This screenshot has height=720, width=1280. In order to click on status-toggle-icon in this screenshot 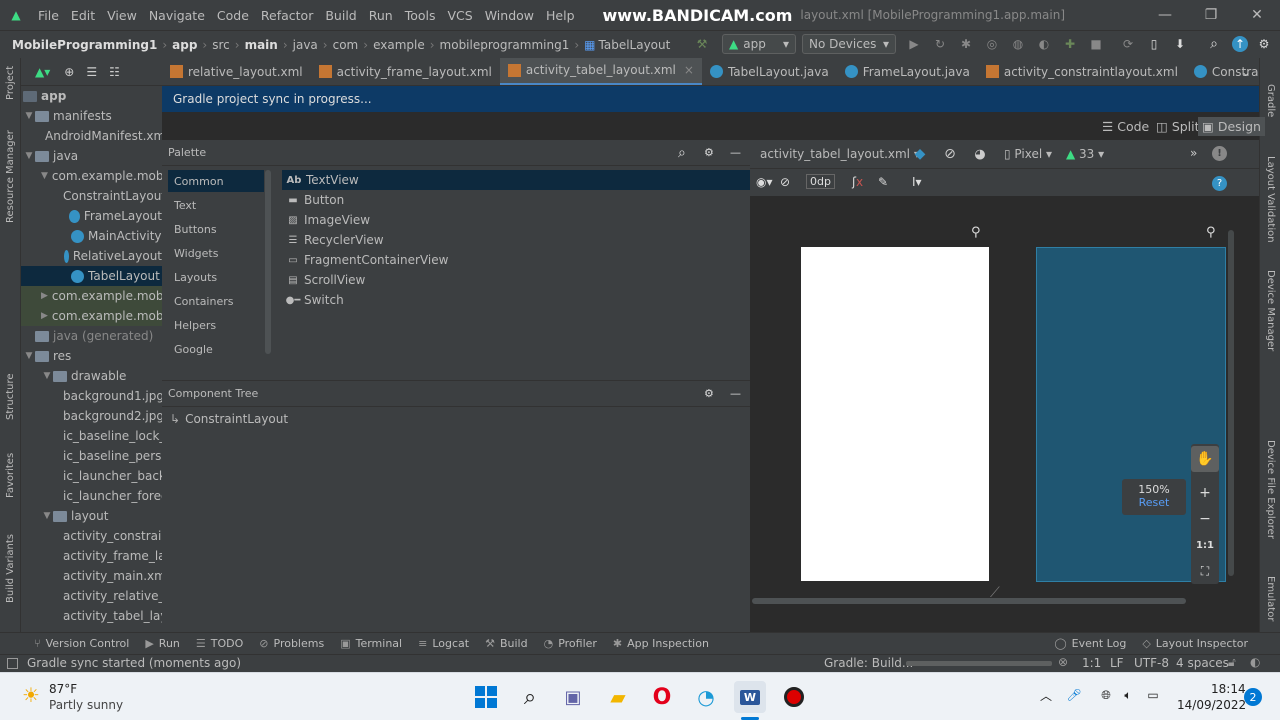, I will do `click(12, 663)`.